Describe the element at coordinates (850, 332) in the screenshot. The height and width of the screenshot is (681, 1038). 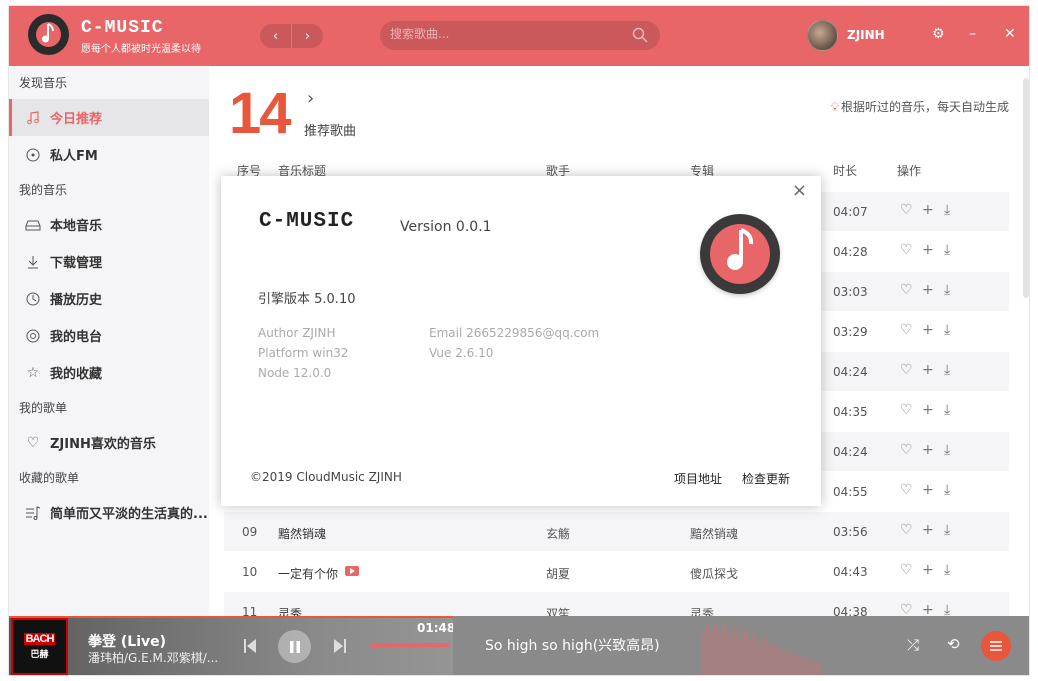
I see `song-duration: 03:29` at that location.